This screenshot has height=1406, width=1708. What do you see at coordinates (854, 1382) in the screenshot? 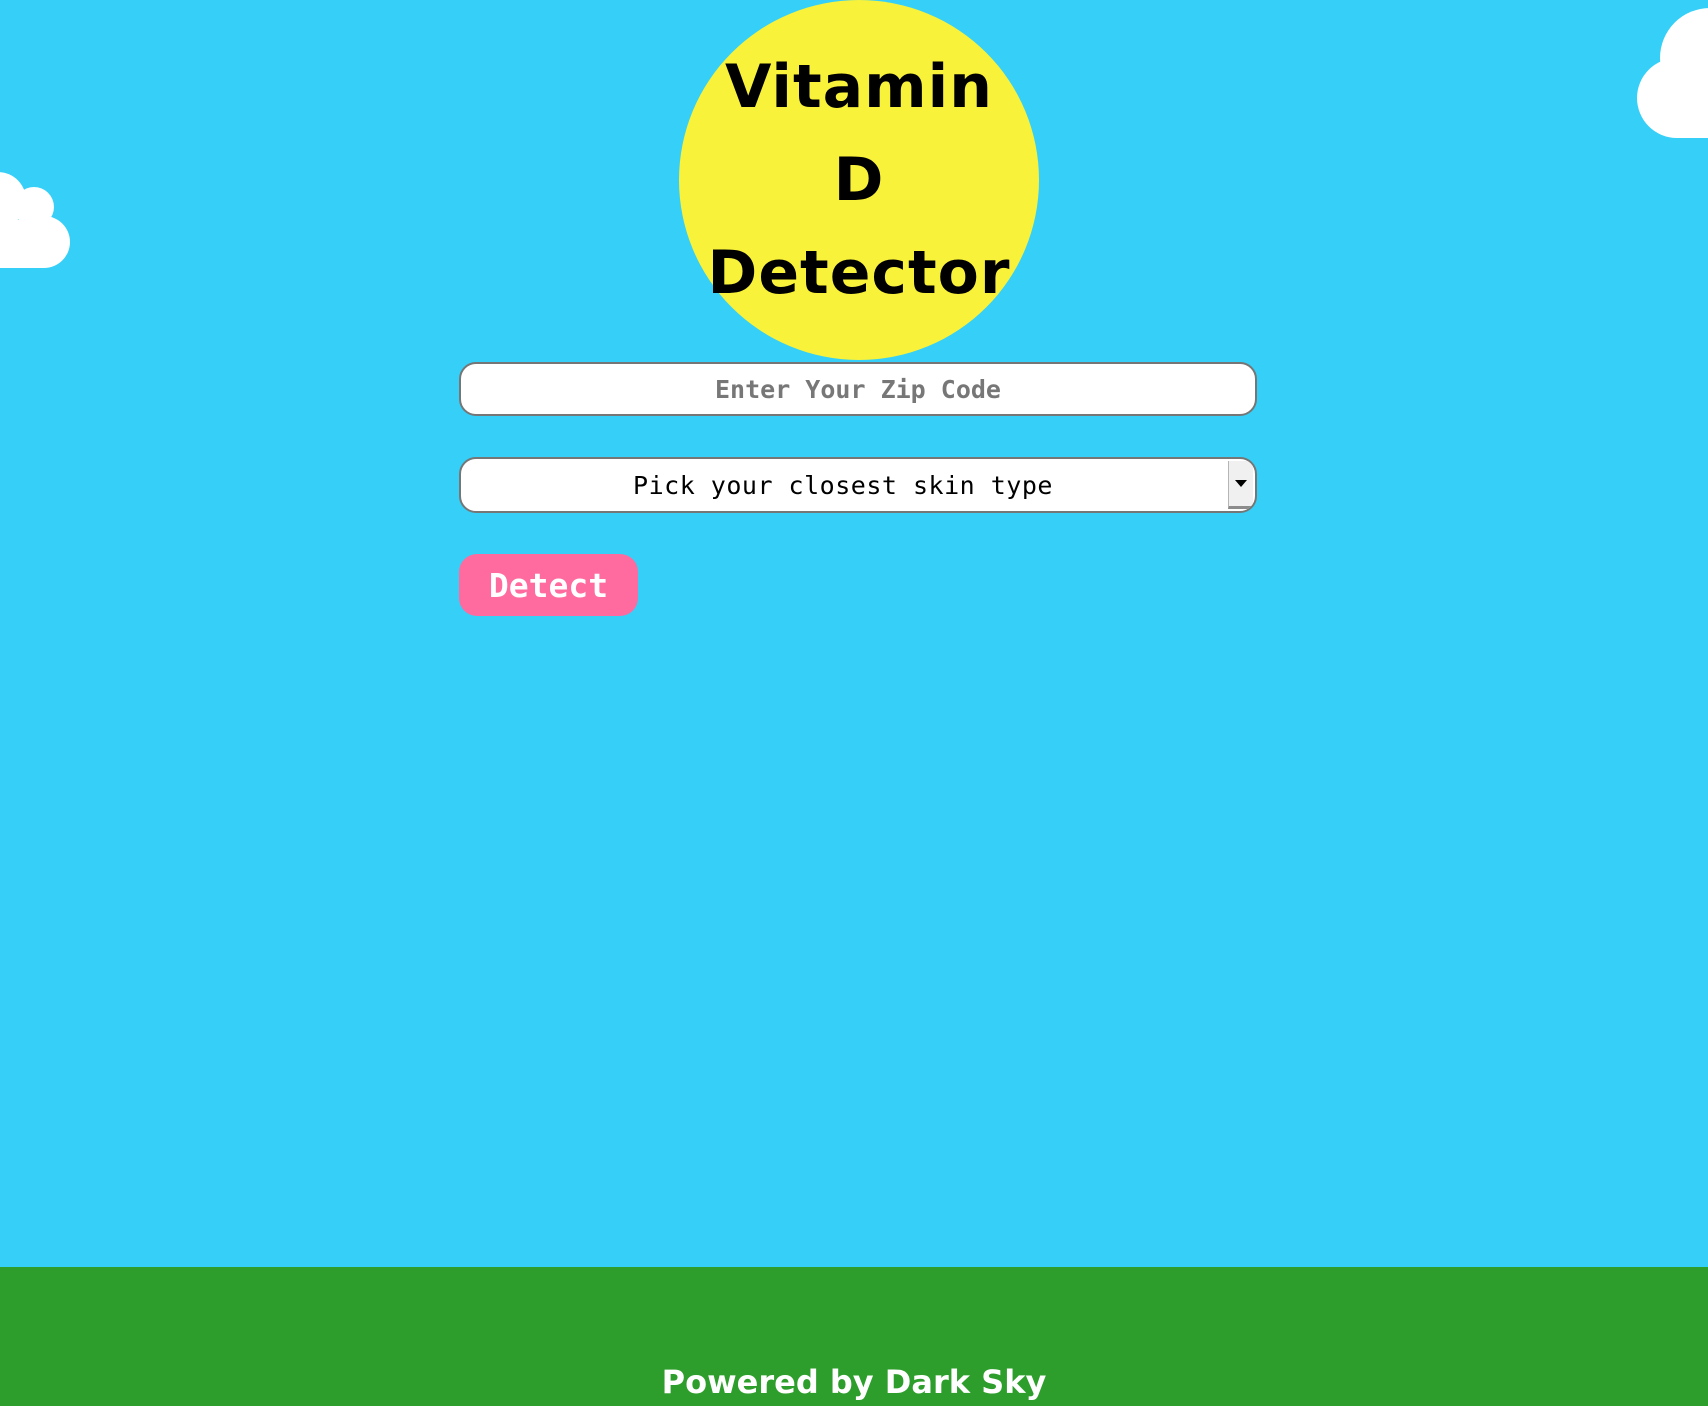
I see `powered-by-text: Powered by Dark Sky` at bounding box center [854, 1382].